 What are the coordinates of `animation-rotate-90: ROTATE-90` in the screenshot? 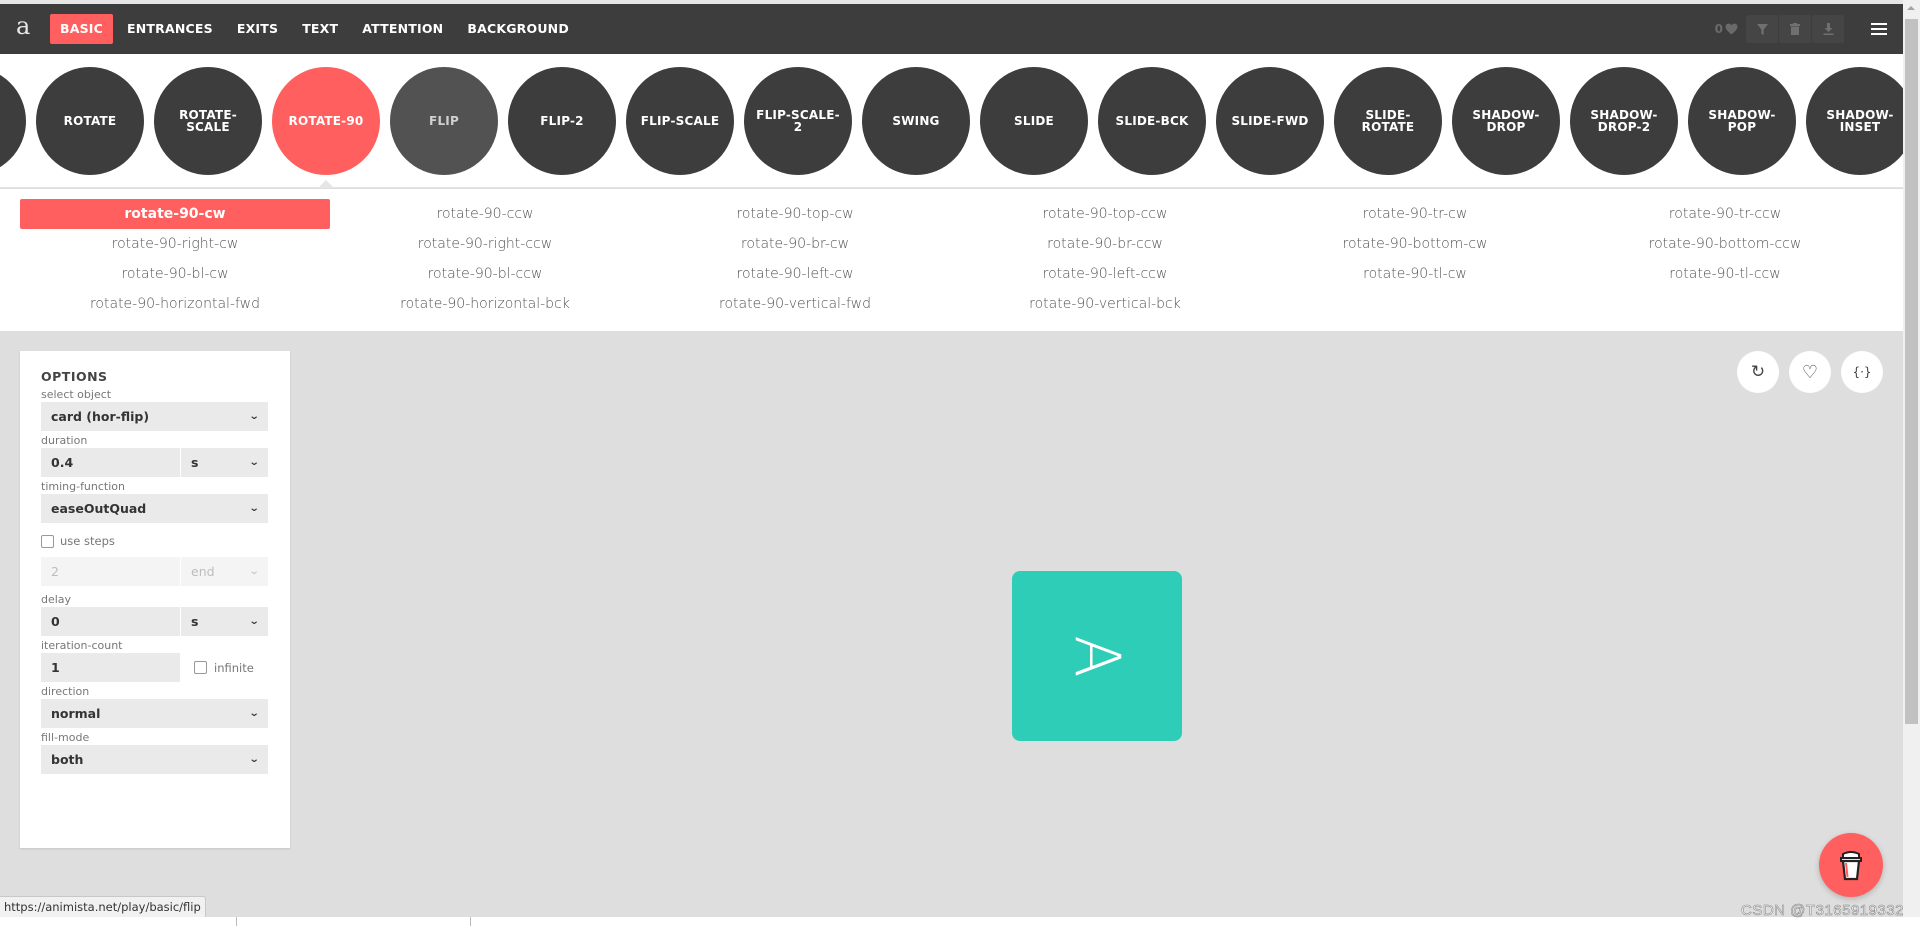 It's located at (326, 121).